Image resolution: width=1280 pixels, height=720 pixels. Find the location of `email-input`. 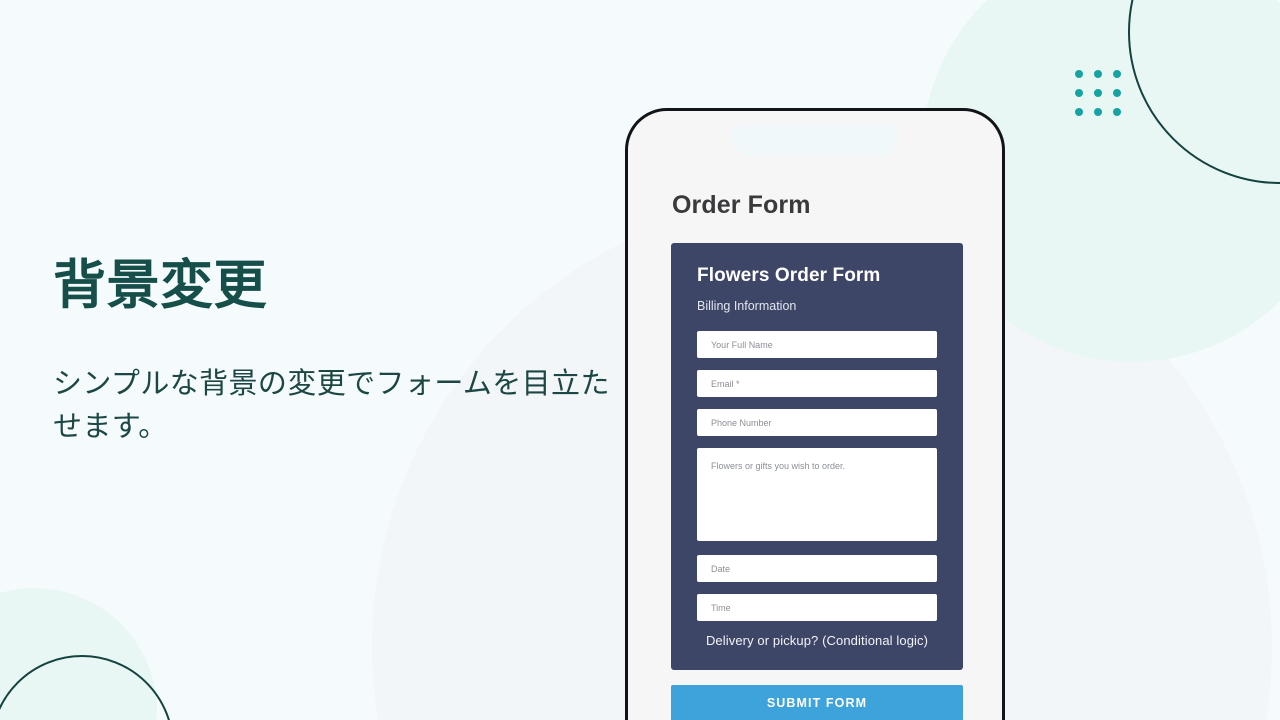

email-input is located at coordinates (817, 383).